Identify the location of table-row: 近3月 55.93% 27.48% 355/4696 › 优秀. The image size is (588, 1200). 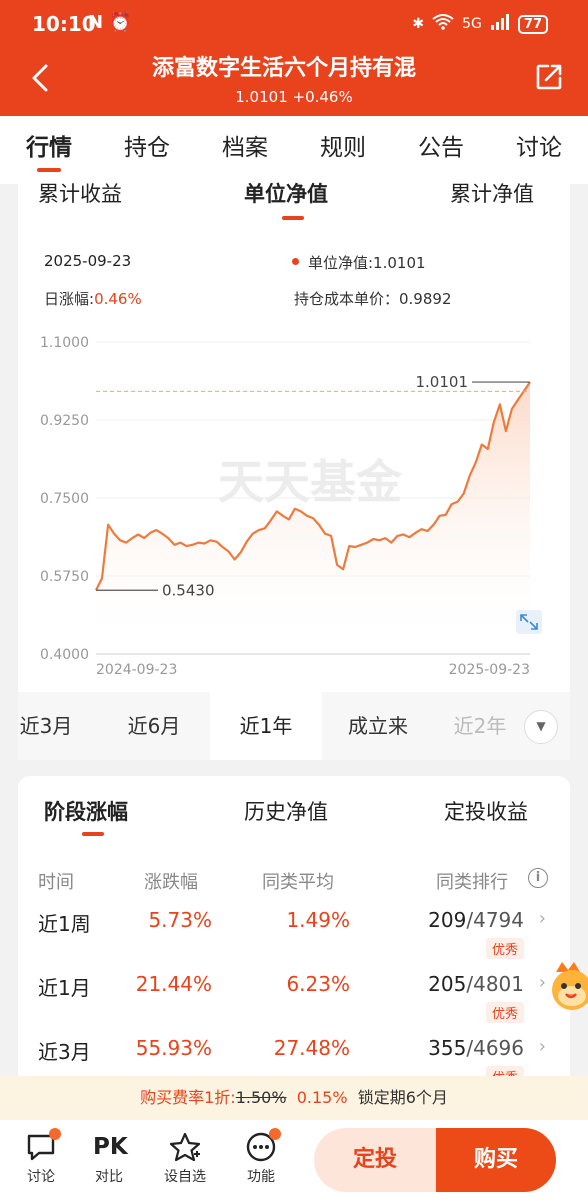
(294, 1056).